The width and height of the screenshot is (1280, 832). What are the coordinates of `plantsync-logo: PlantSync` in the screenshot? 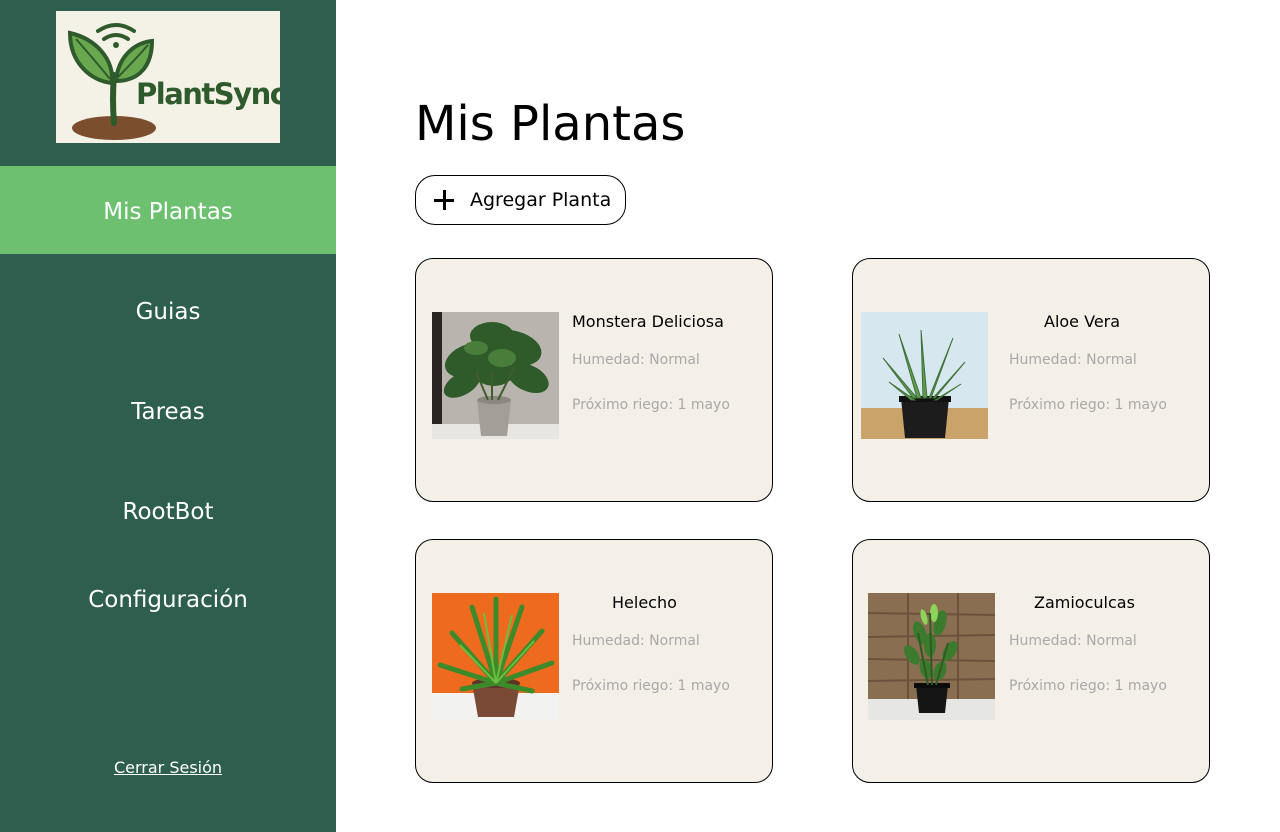 It's located at (168, 77).